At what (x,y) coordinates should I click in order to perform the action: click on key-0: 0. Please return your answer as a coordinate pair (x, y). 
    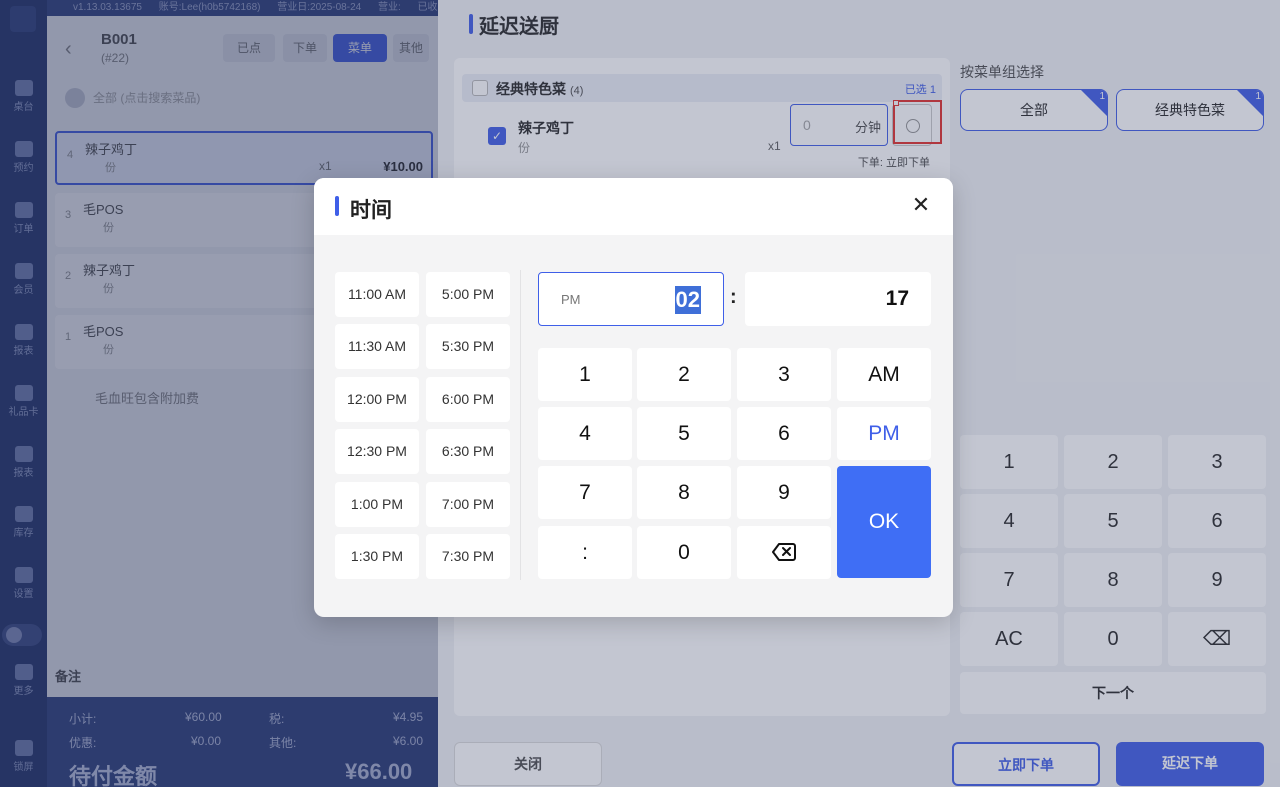
    Looking at the image, I should click on (684, 552).